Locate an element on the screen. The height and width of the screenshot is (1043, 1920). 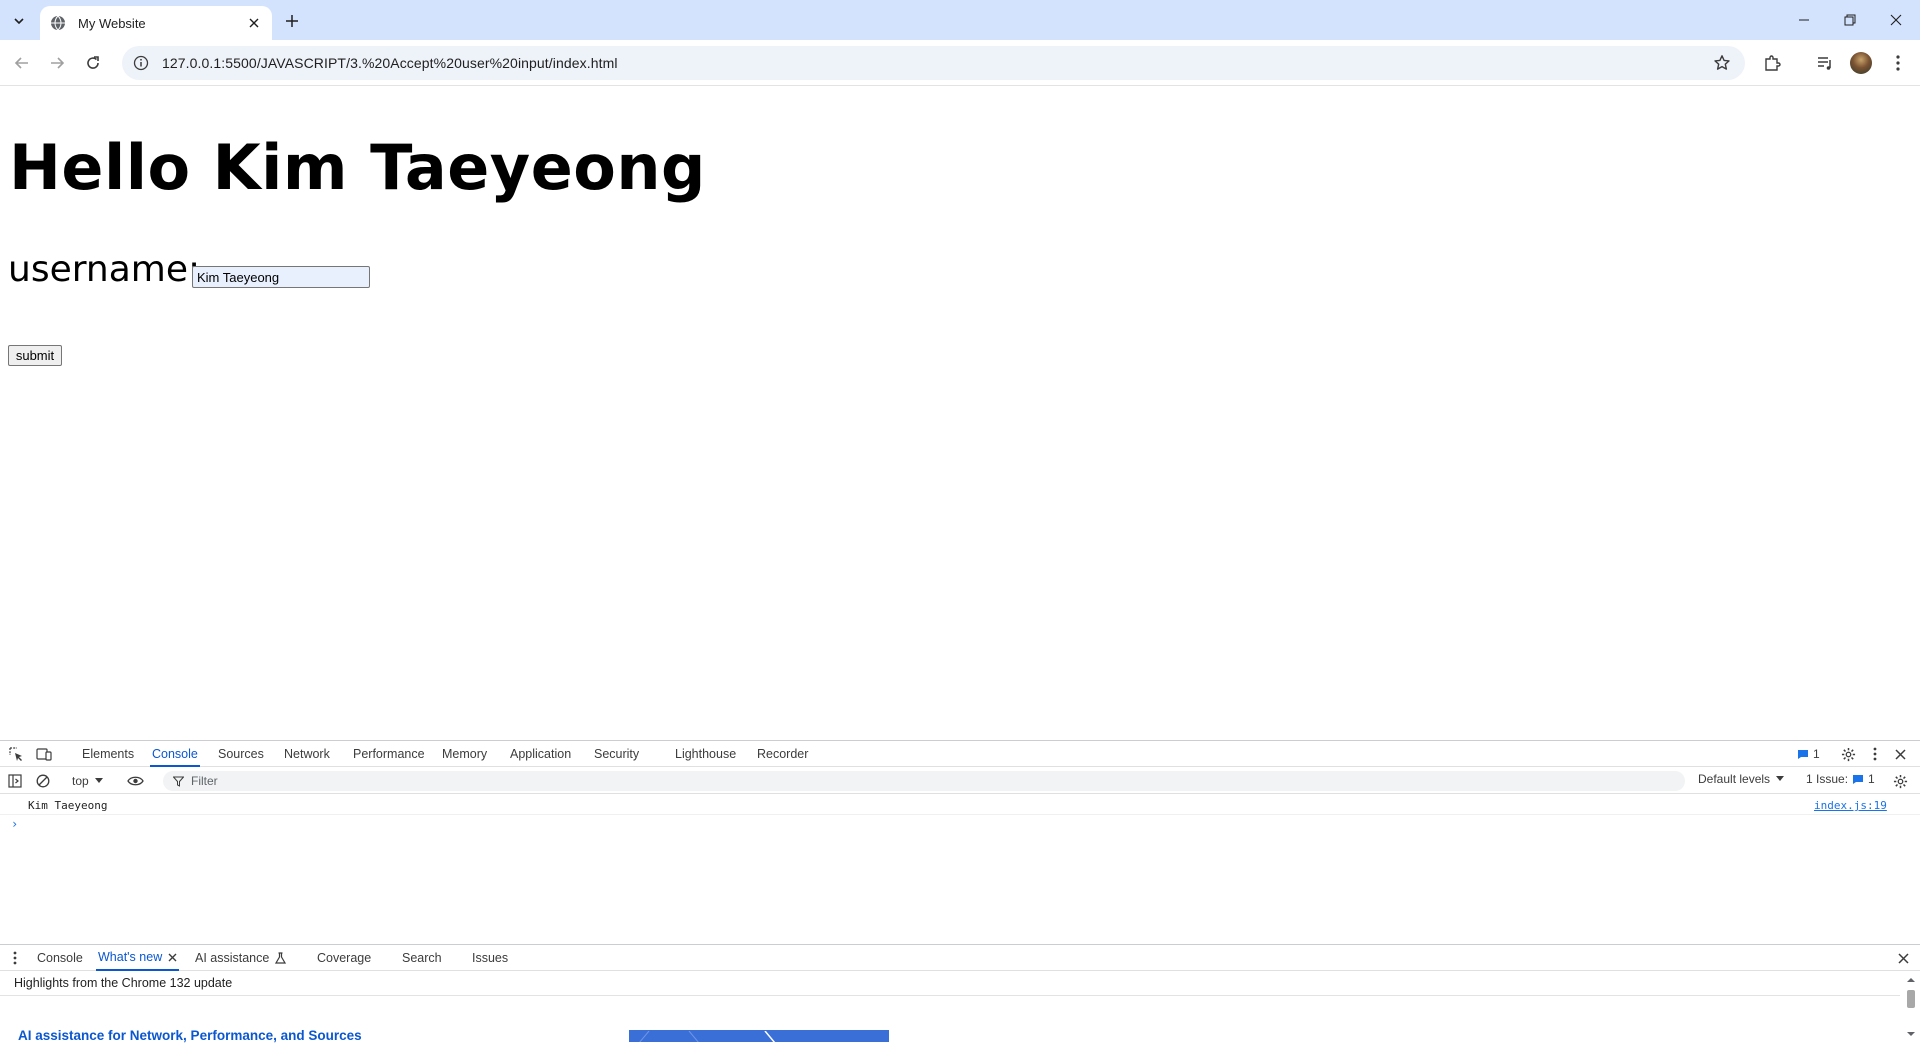
devtools-close-icon is located at coordinates (1900, 754).